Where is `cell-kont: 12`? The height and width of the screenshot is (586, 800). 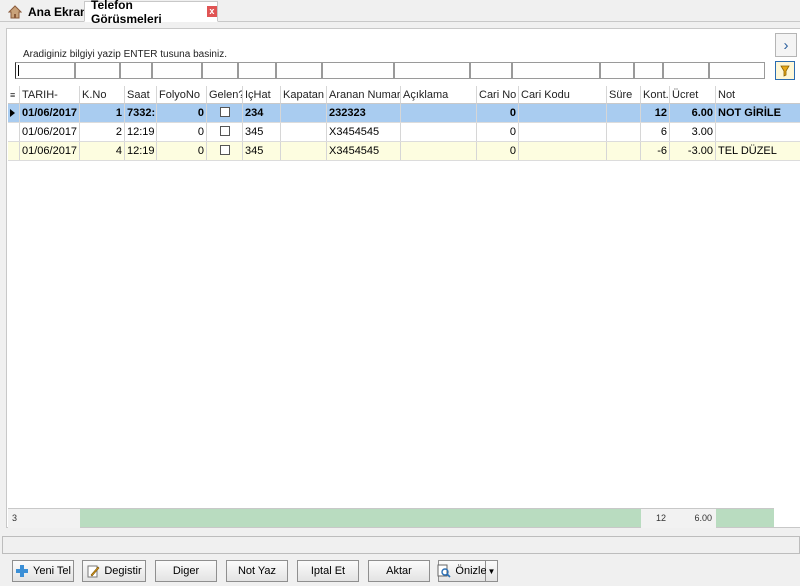 cell-kont: 12 is located at coordinates (655, 113).